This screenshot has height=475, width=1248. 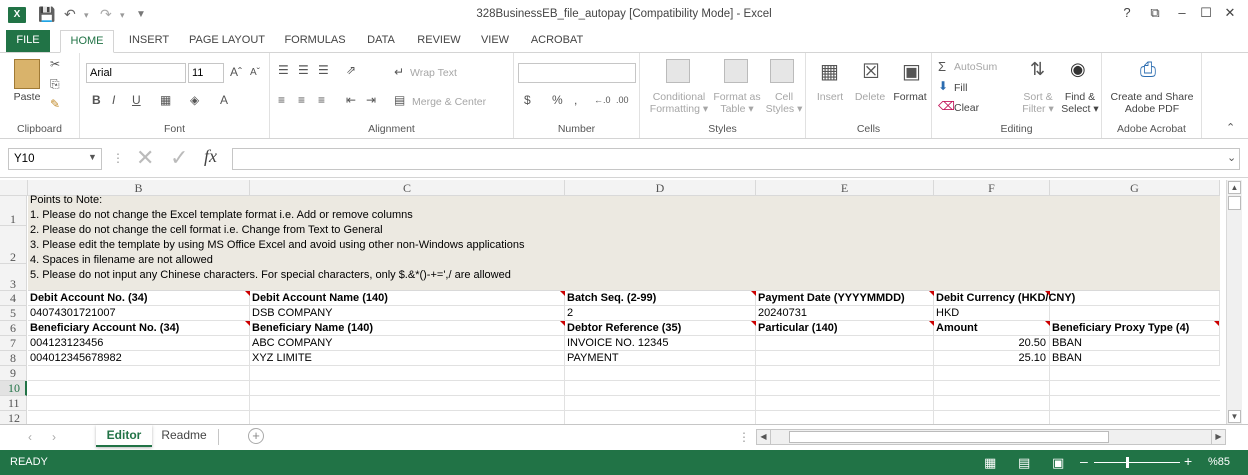 I want to click on binoculars-icon: ◉, so click(x=1078, y=69).